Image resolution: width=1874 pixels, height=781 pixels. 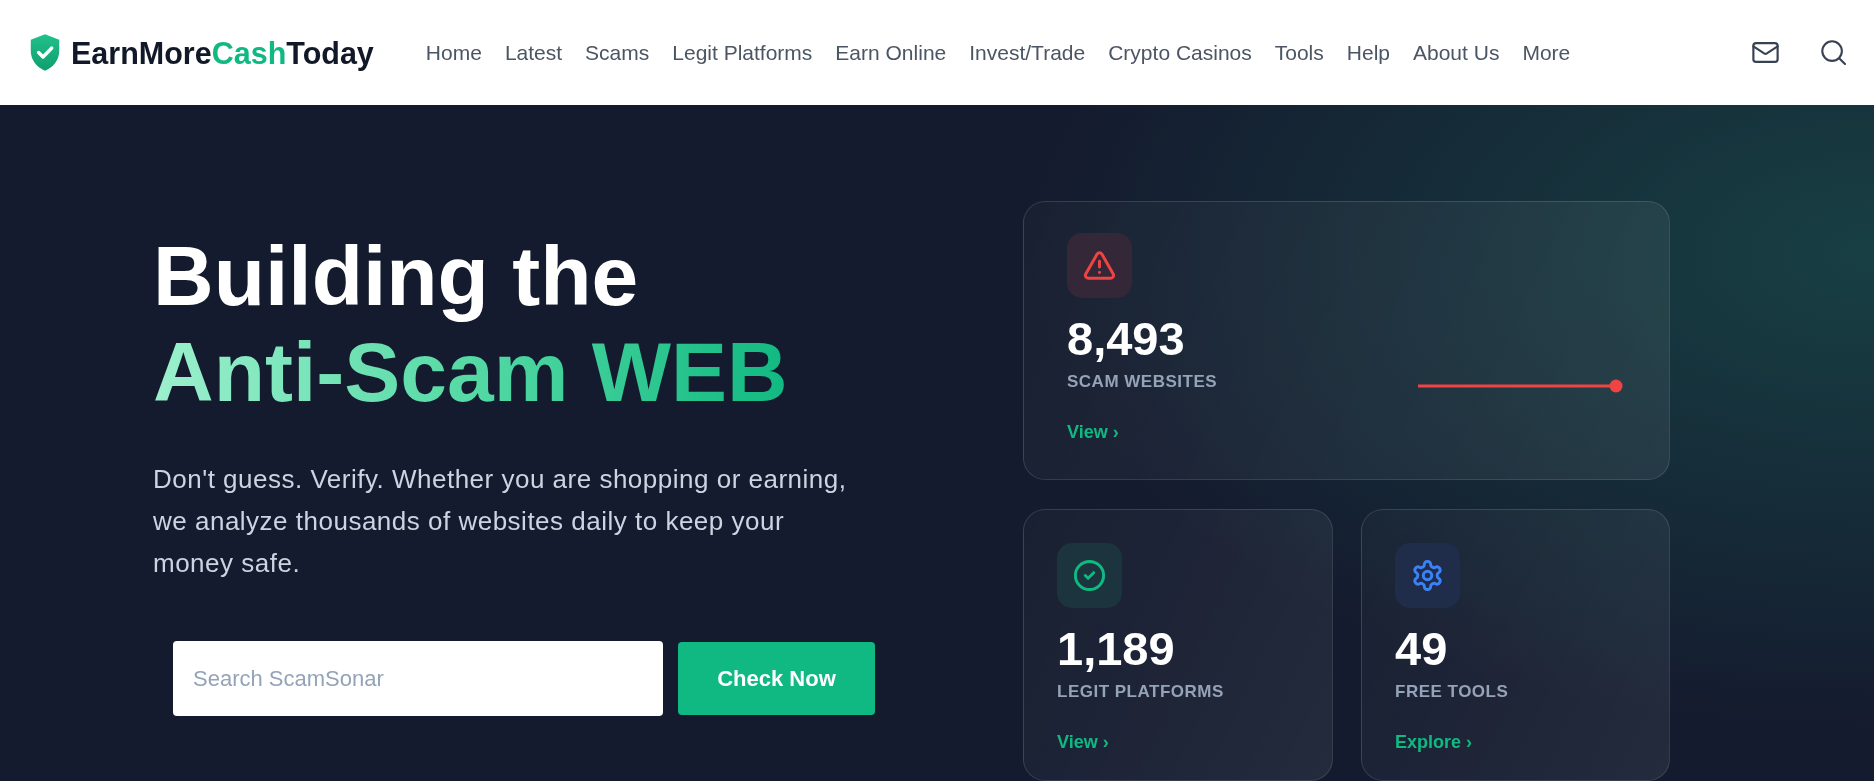 What do you see at coordinates (418, 678) in the screenshot?
I see `search-field: Search ScamSonar` at bounding box center [418, 678].